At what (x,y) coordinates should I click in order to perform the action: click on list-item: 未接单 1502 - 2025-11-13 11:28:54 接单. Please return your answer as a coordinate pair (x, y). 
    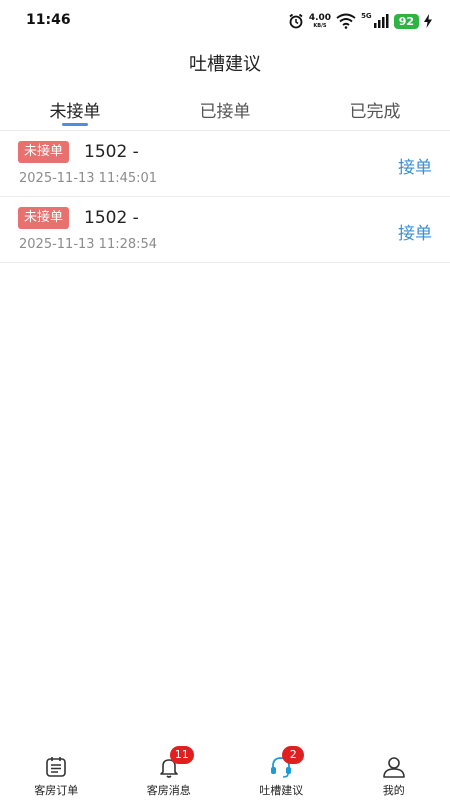
    Looking at the image, I should click on (225, 230).